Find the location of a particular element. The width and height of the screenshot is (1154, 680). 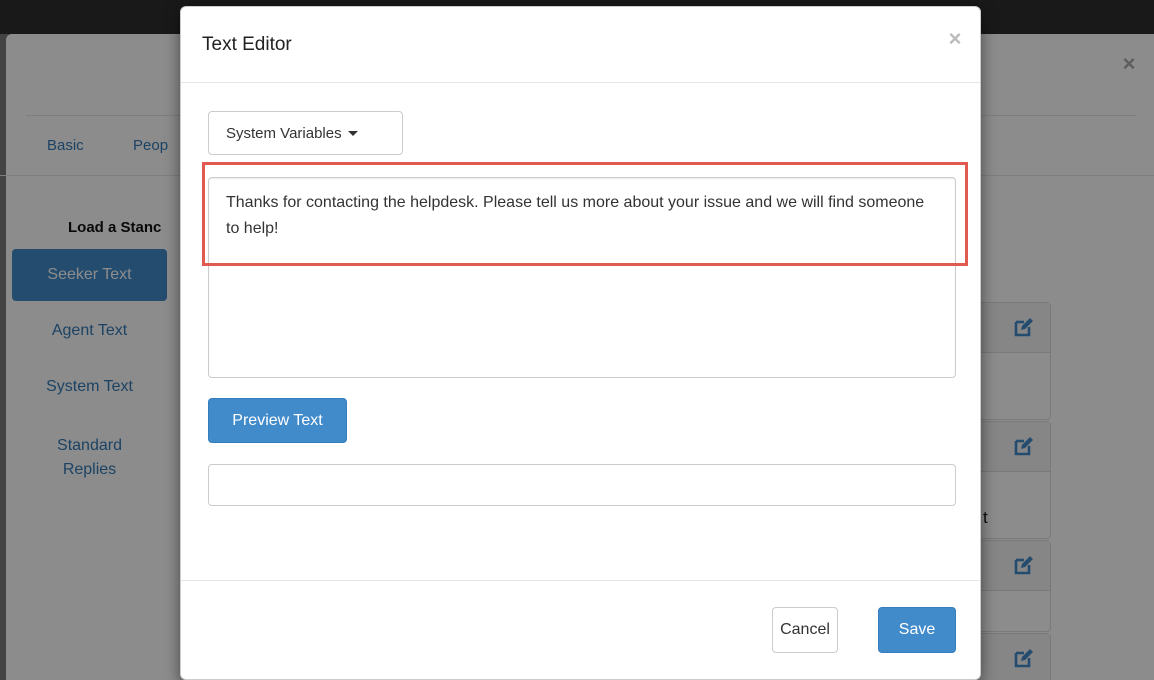

close-icon: × is located at coordinates (955, 39).